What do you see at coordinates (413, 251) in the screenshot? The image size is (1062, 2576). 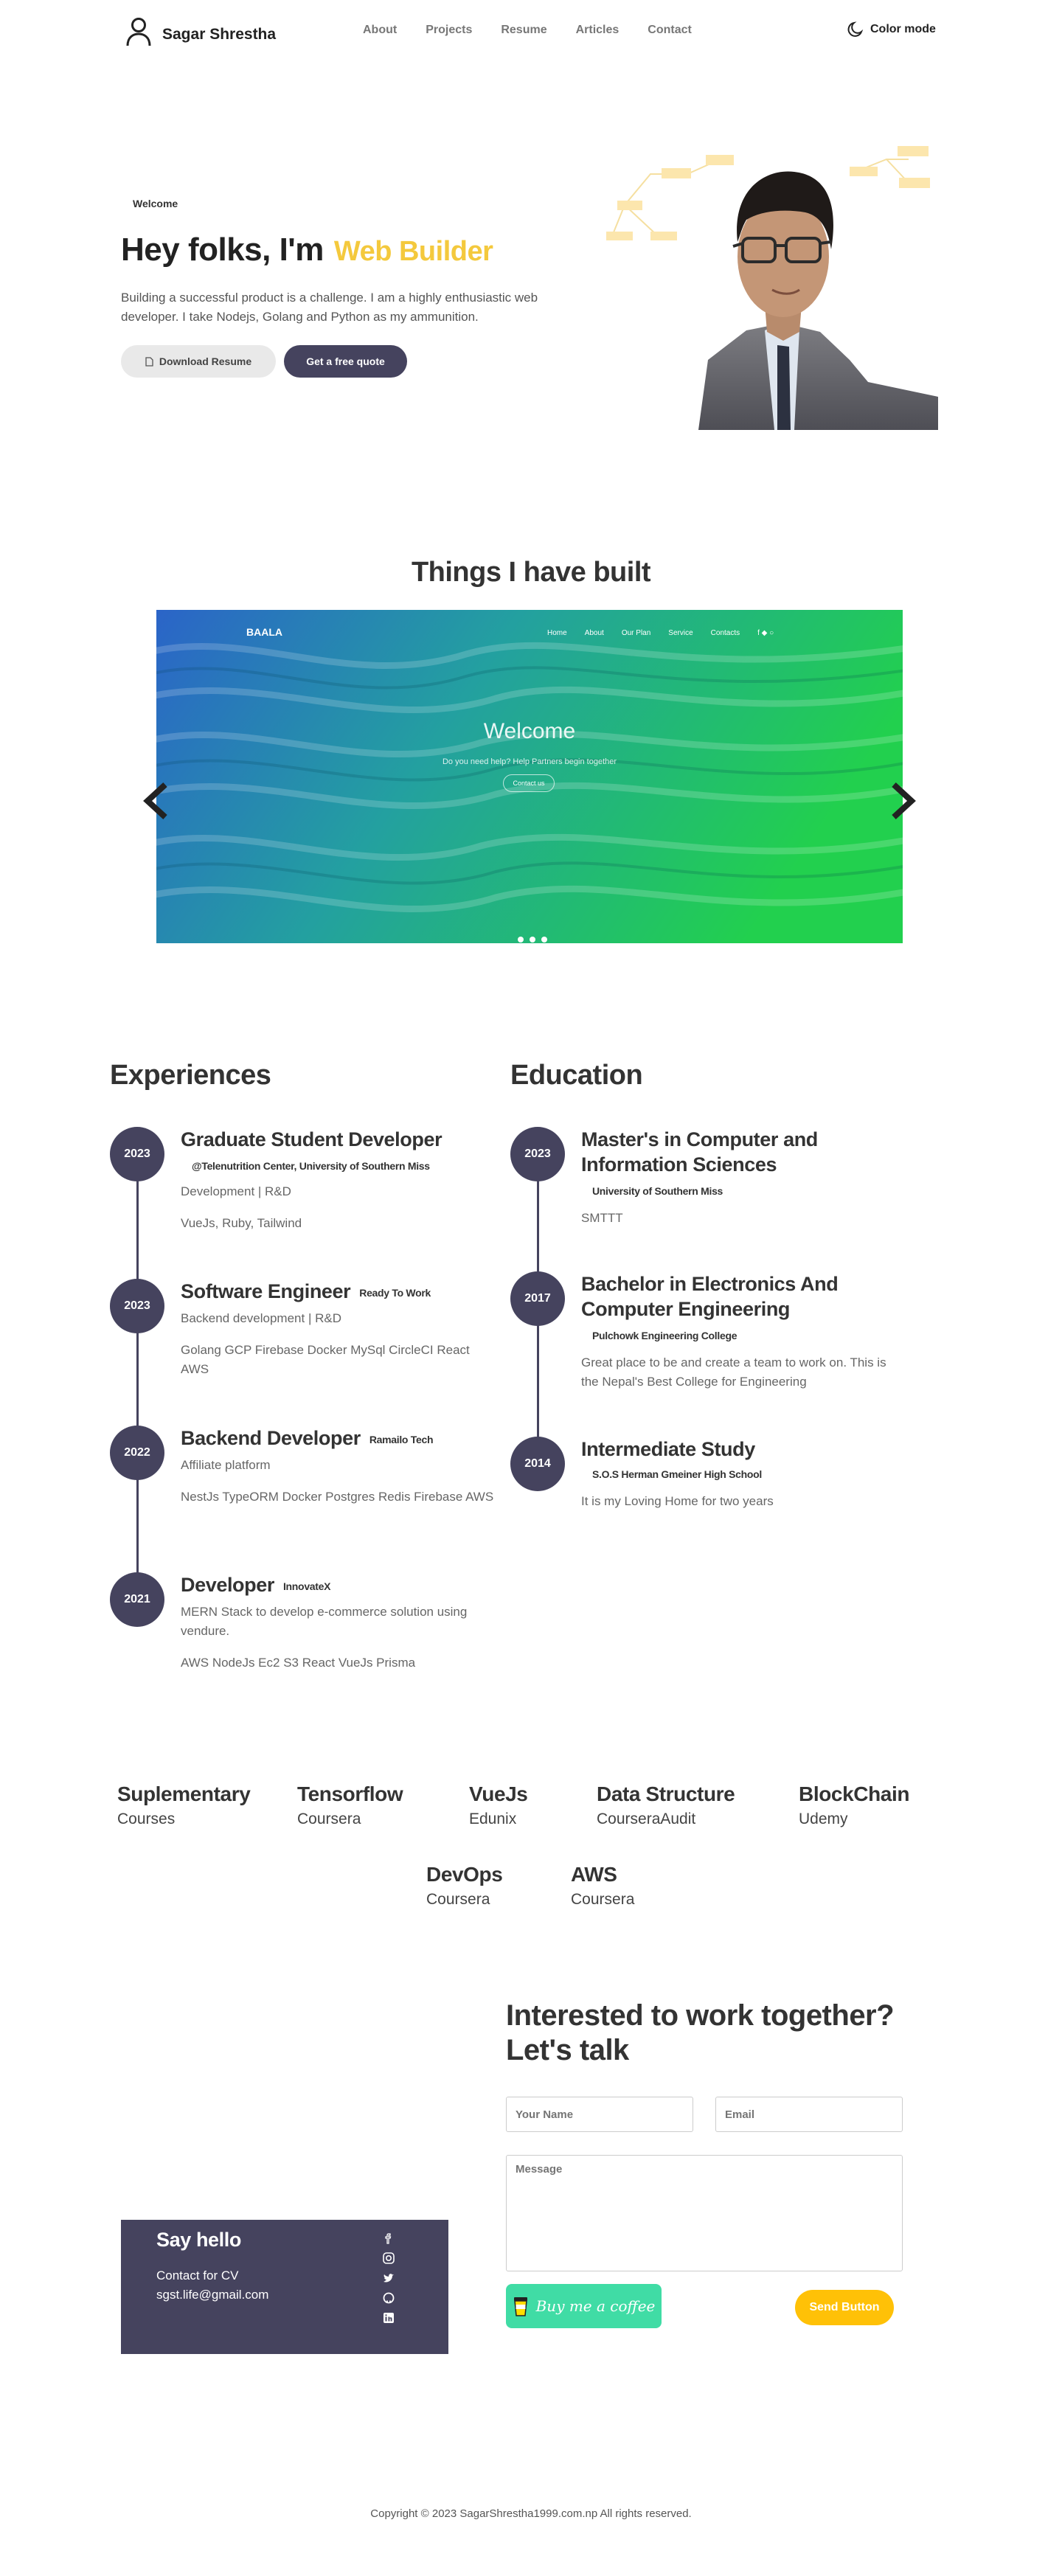 I see `hero-title-accent: Web Builder` at bounding box center [413, 251].